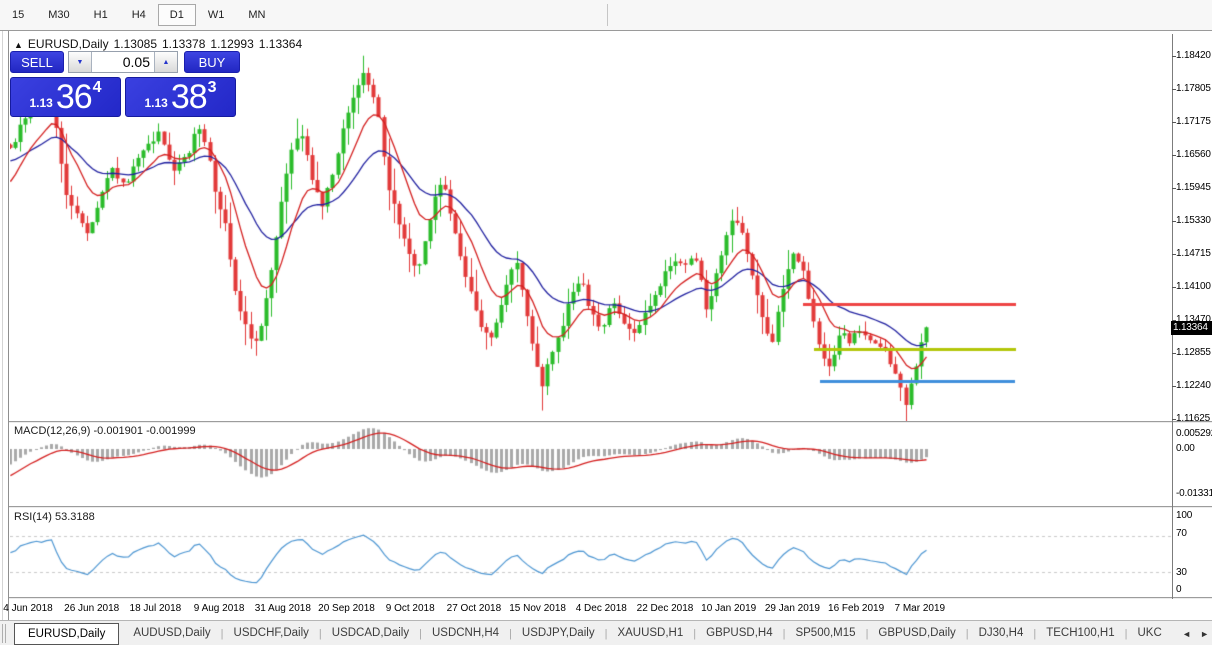 The image size is (1212, 645). What do you see at coordinates (105, 431) in the screenshot?
I see `macd-label: MACD(12,26,9) -0.001901 -0.001999` at bounding box center [105, 431].